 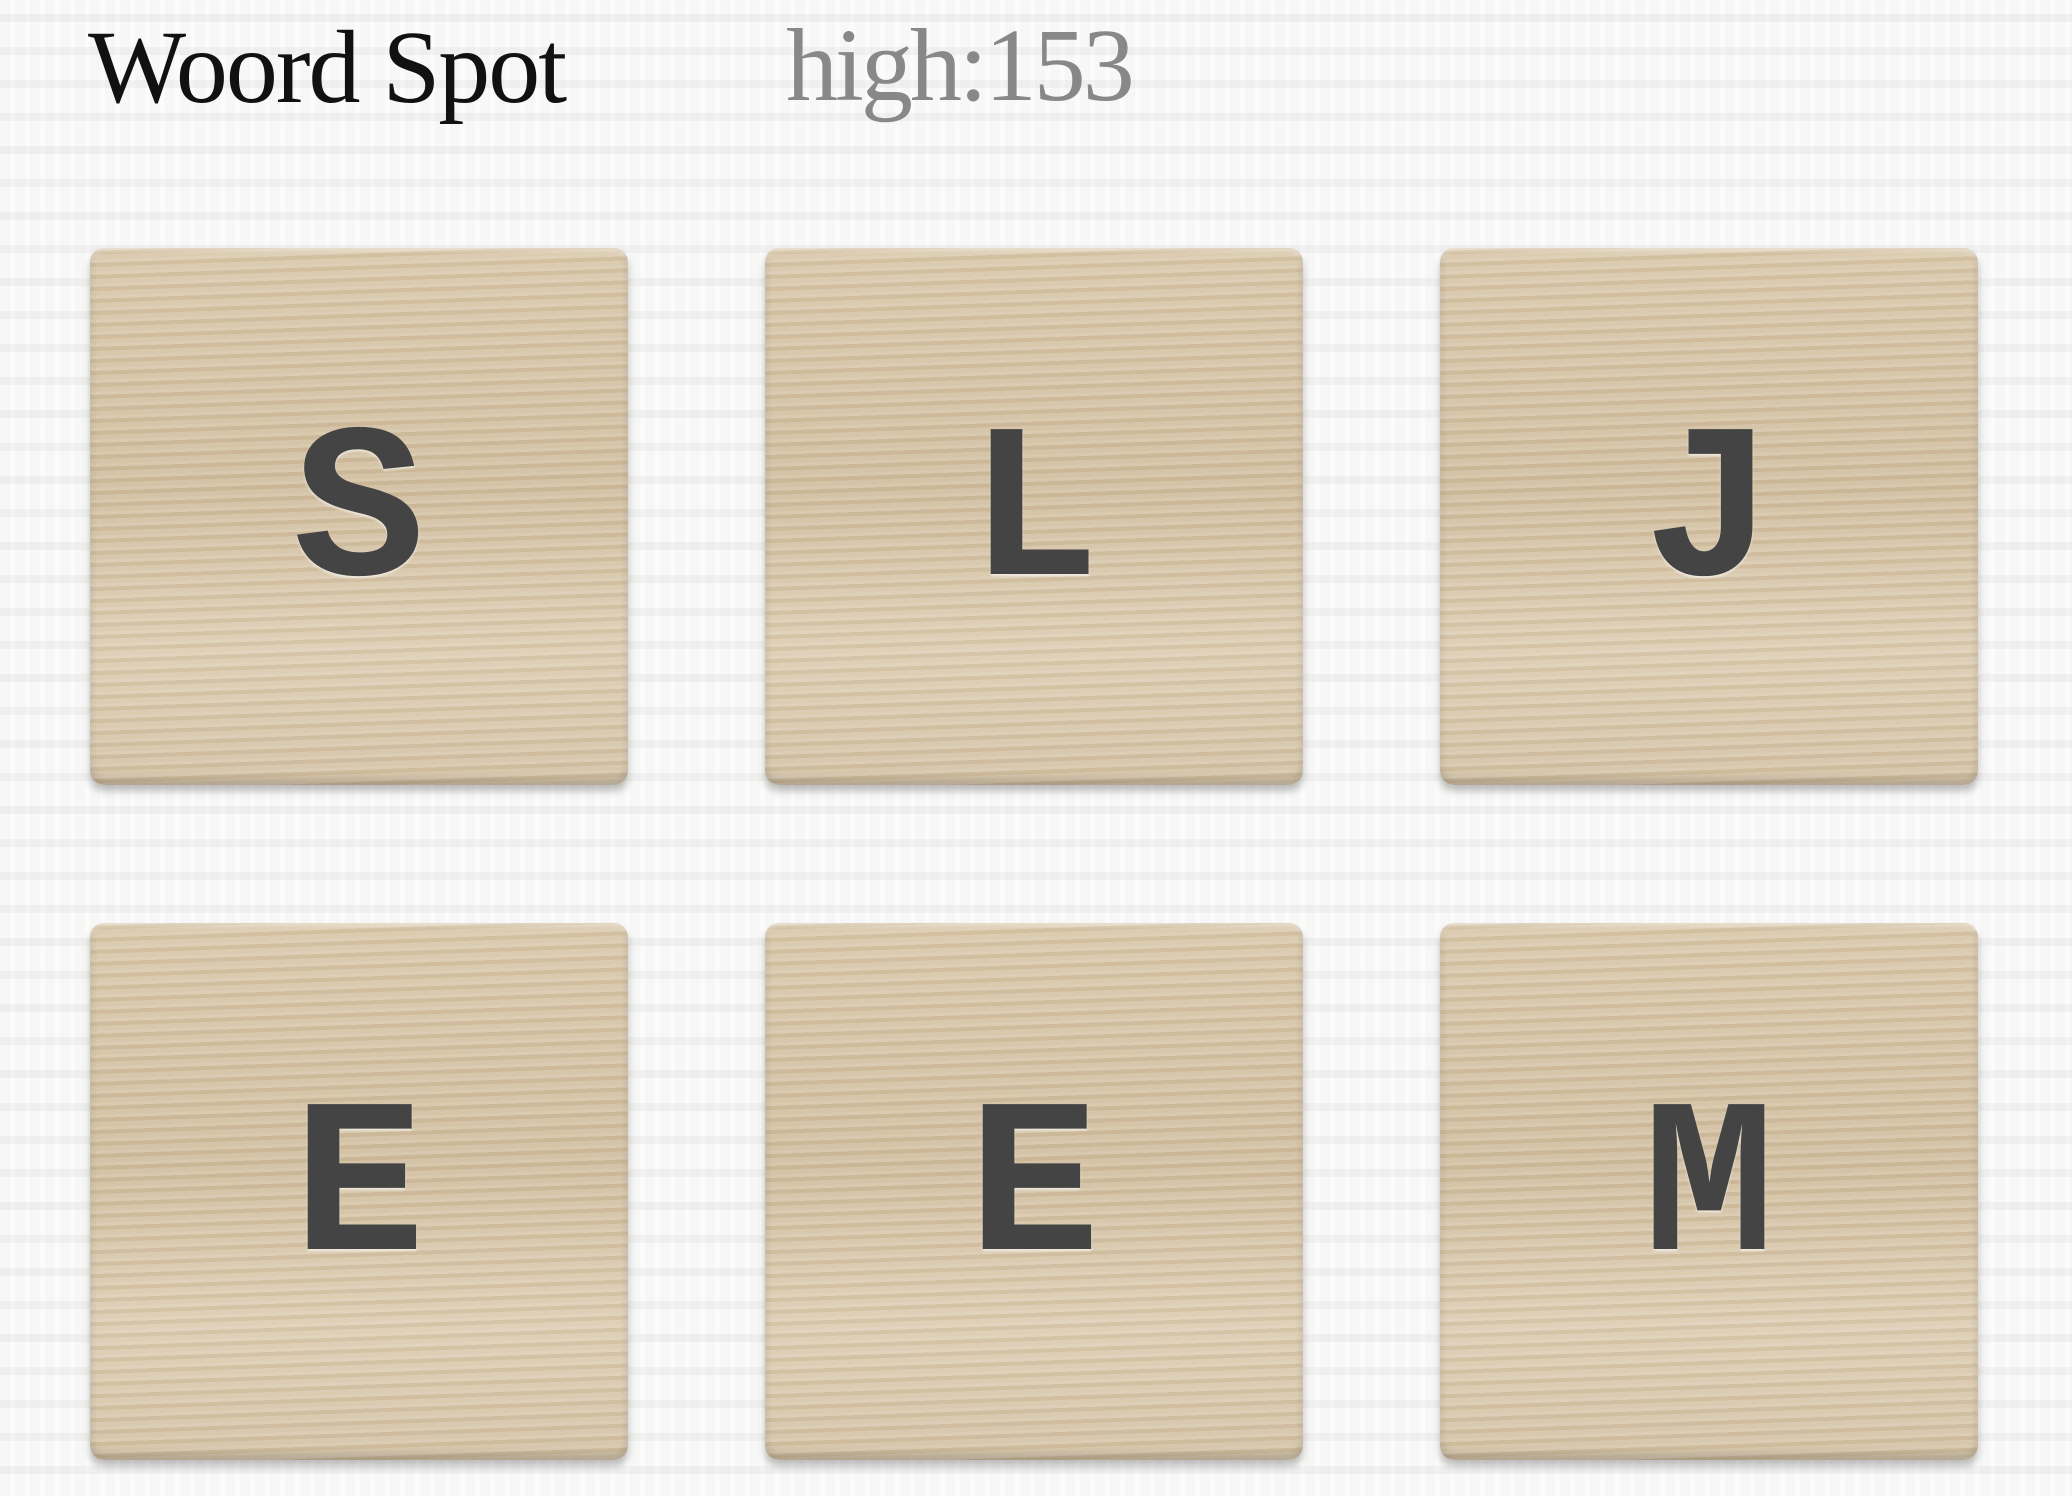 What do you see at coordinates (327, 67) in the screenshot?
I see `game-title: Woord Spot` at bounding box center [327, 67].